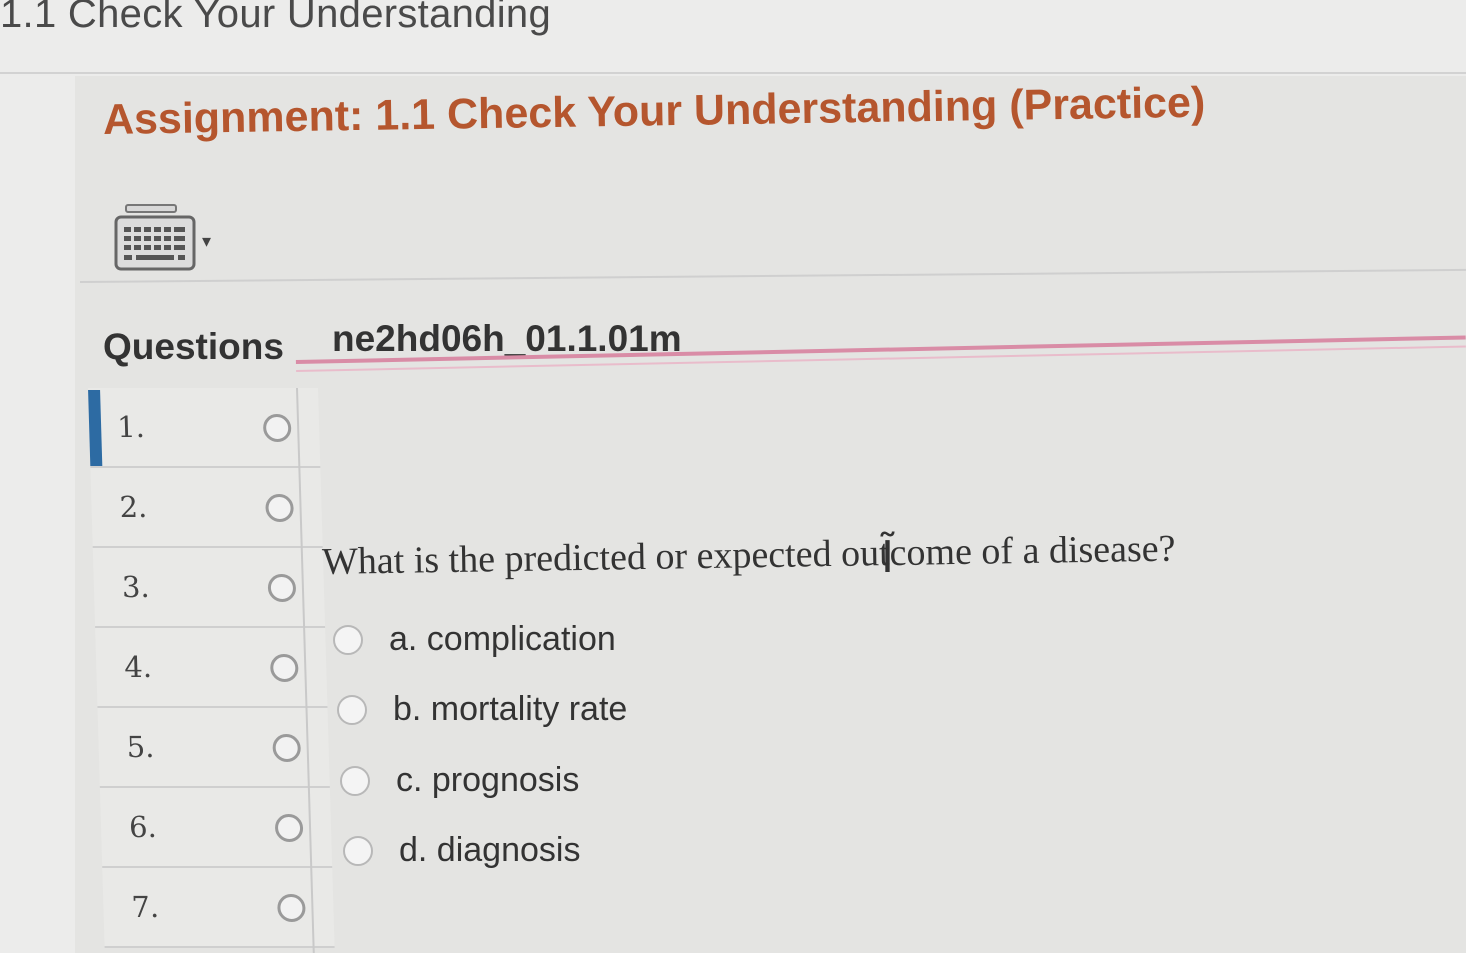  What do you see at coordinates (510, 709) in the screenshot?
I see `answer-label: b. mortality rate` at bounding box center [510, 709].